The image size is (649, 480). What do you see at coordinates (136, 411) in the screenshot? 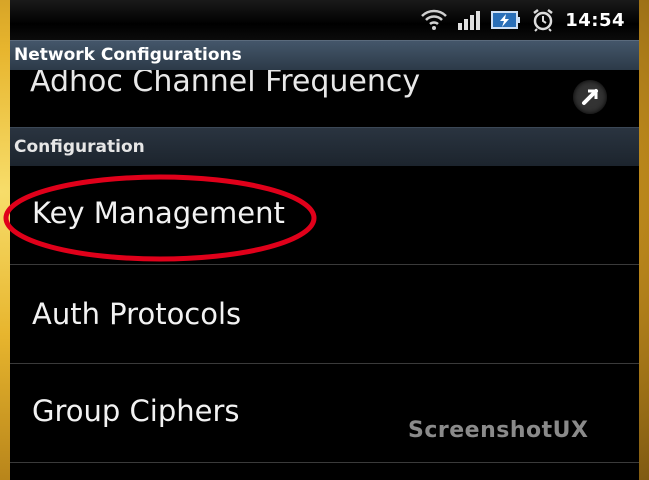
I see `group-ciphers-label: Group Ciphers` at bounding box center [136, 411].